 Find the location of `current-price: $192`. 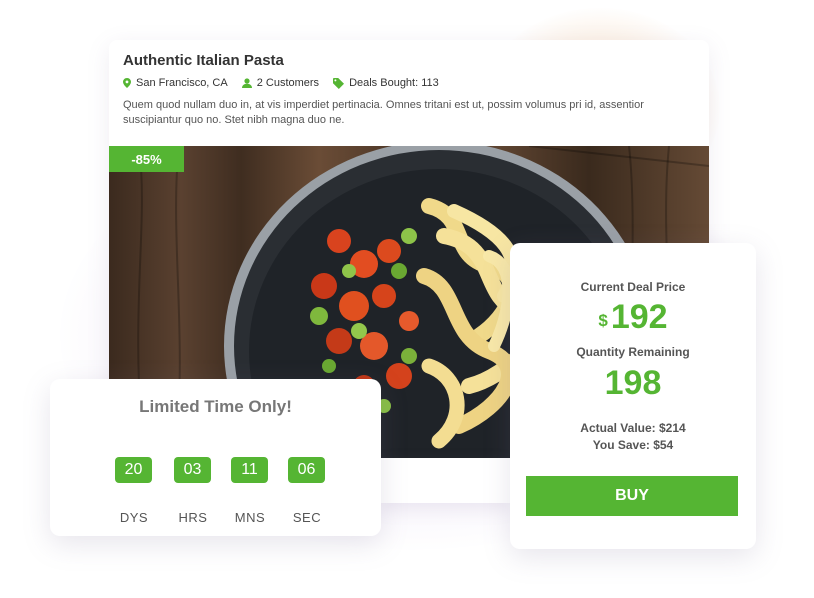

current-price: $192 is located at coordinates (633, 320).